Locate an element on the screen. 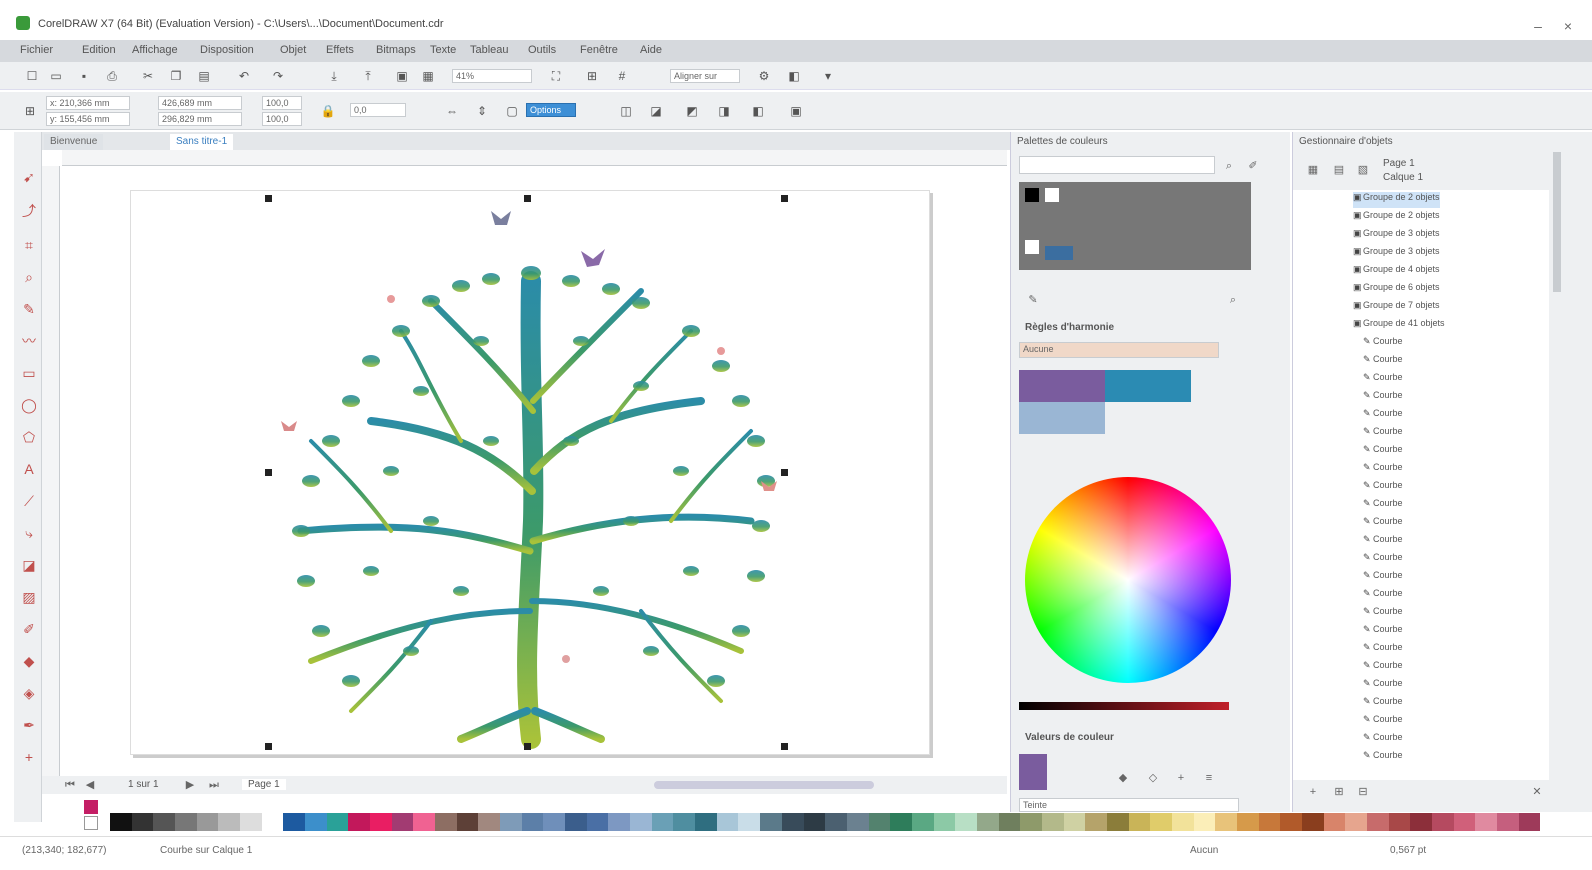 The image size is (1592, 870). create-boundary-icon: ▣ is located at coordinates (796, 111).